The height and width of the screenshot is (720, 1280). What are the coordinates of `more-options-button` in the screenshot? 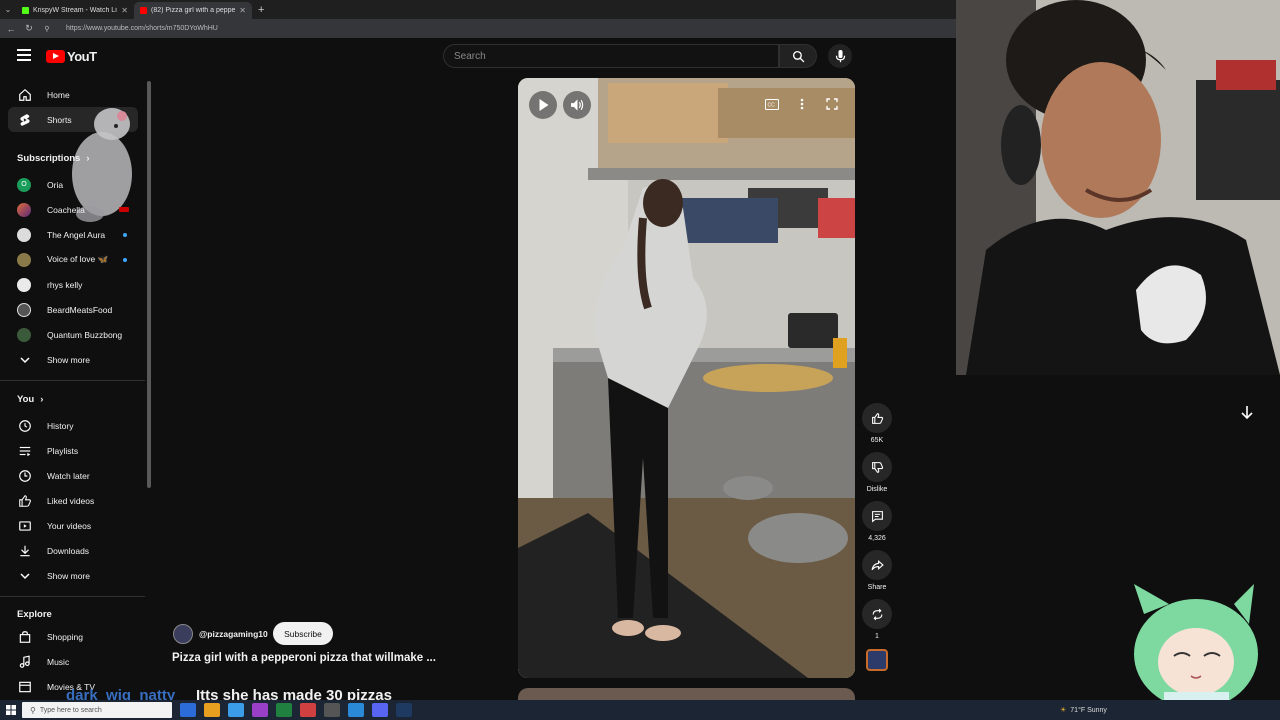 It's located at (802, 104).